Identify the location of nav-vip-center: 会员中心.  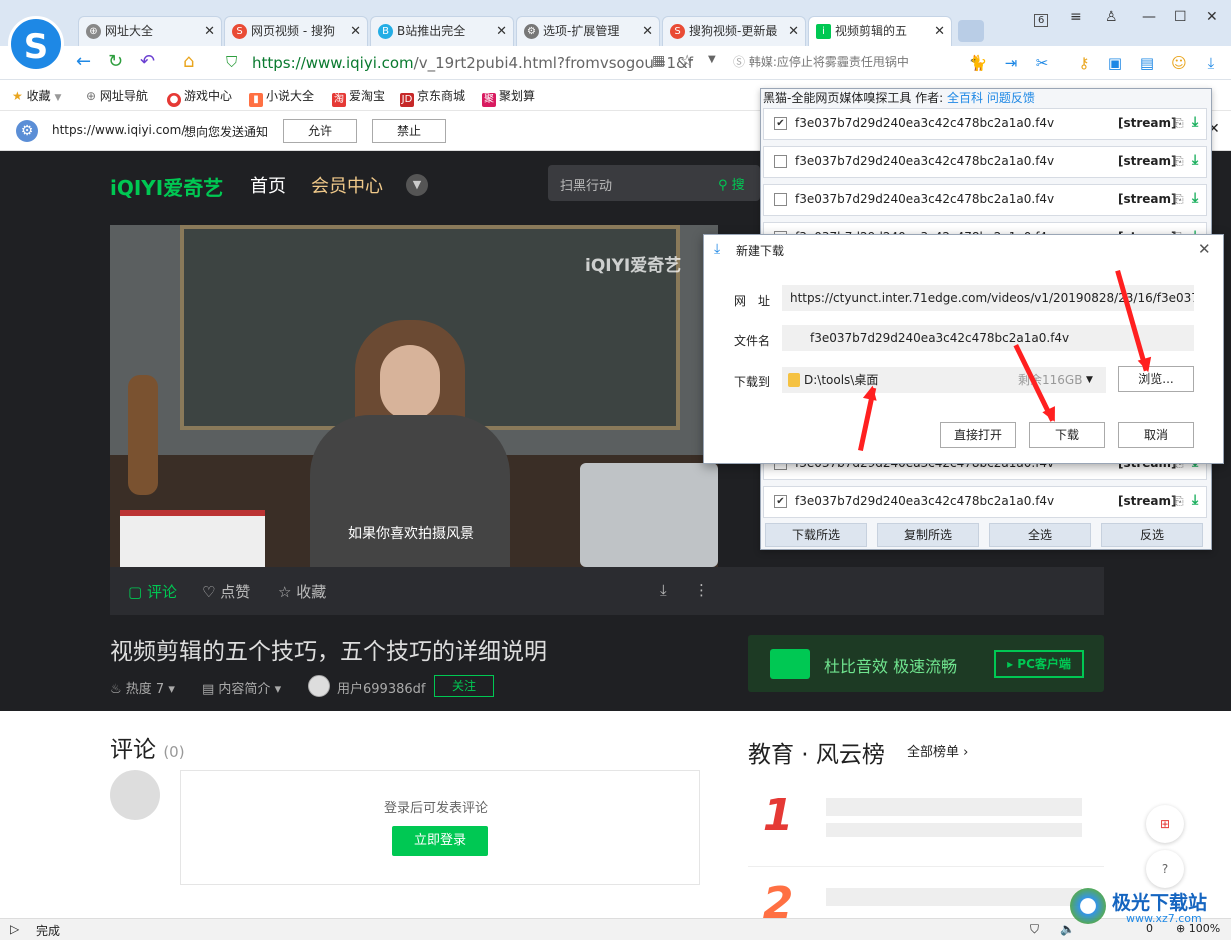
(347, 185).